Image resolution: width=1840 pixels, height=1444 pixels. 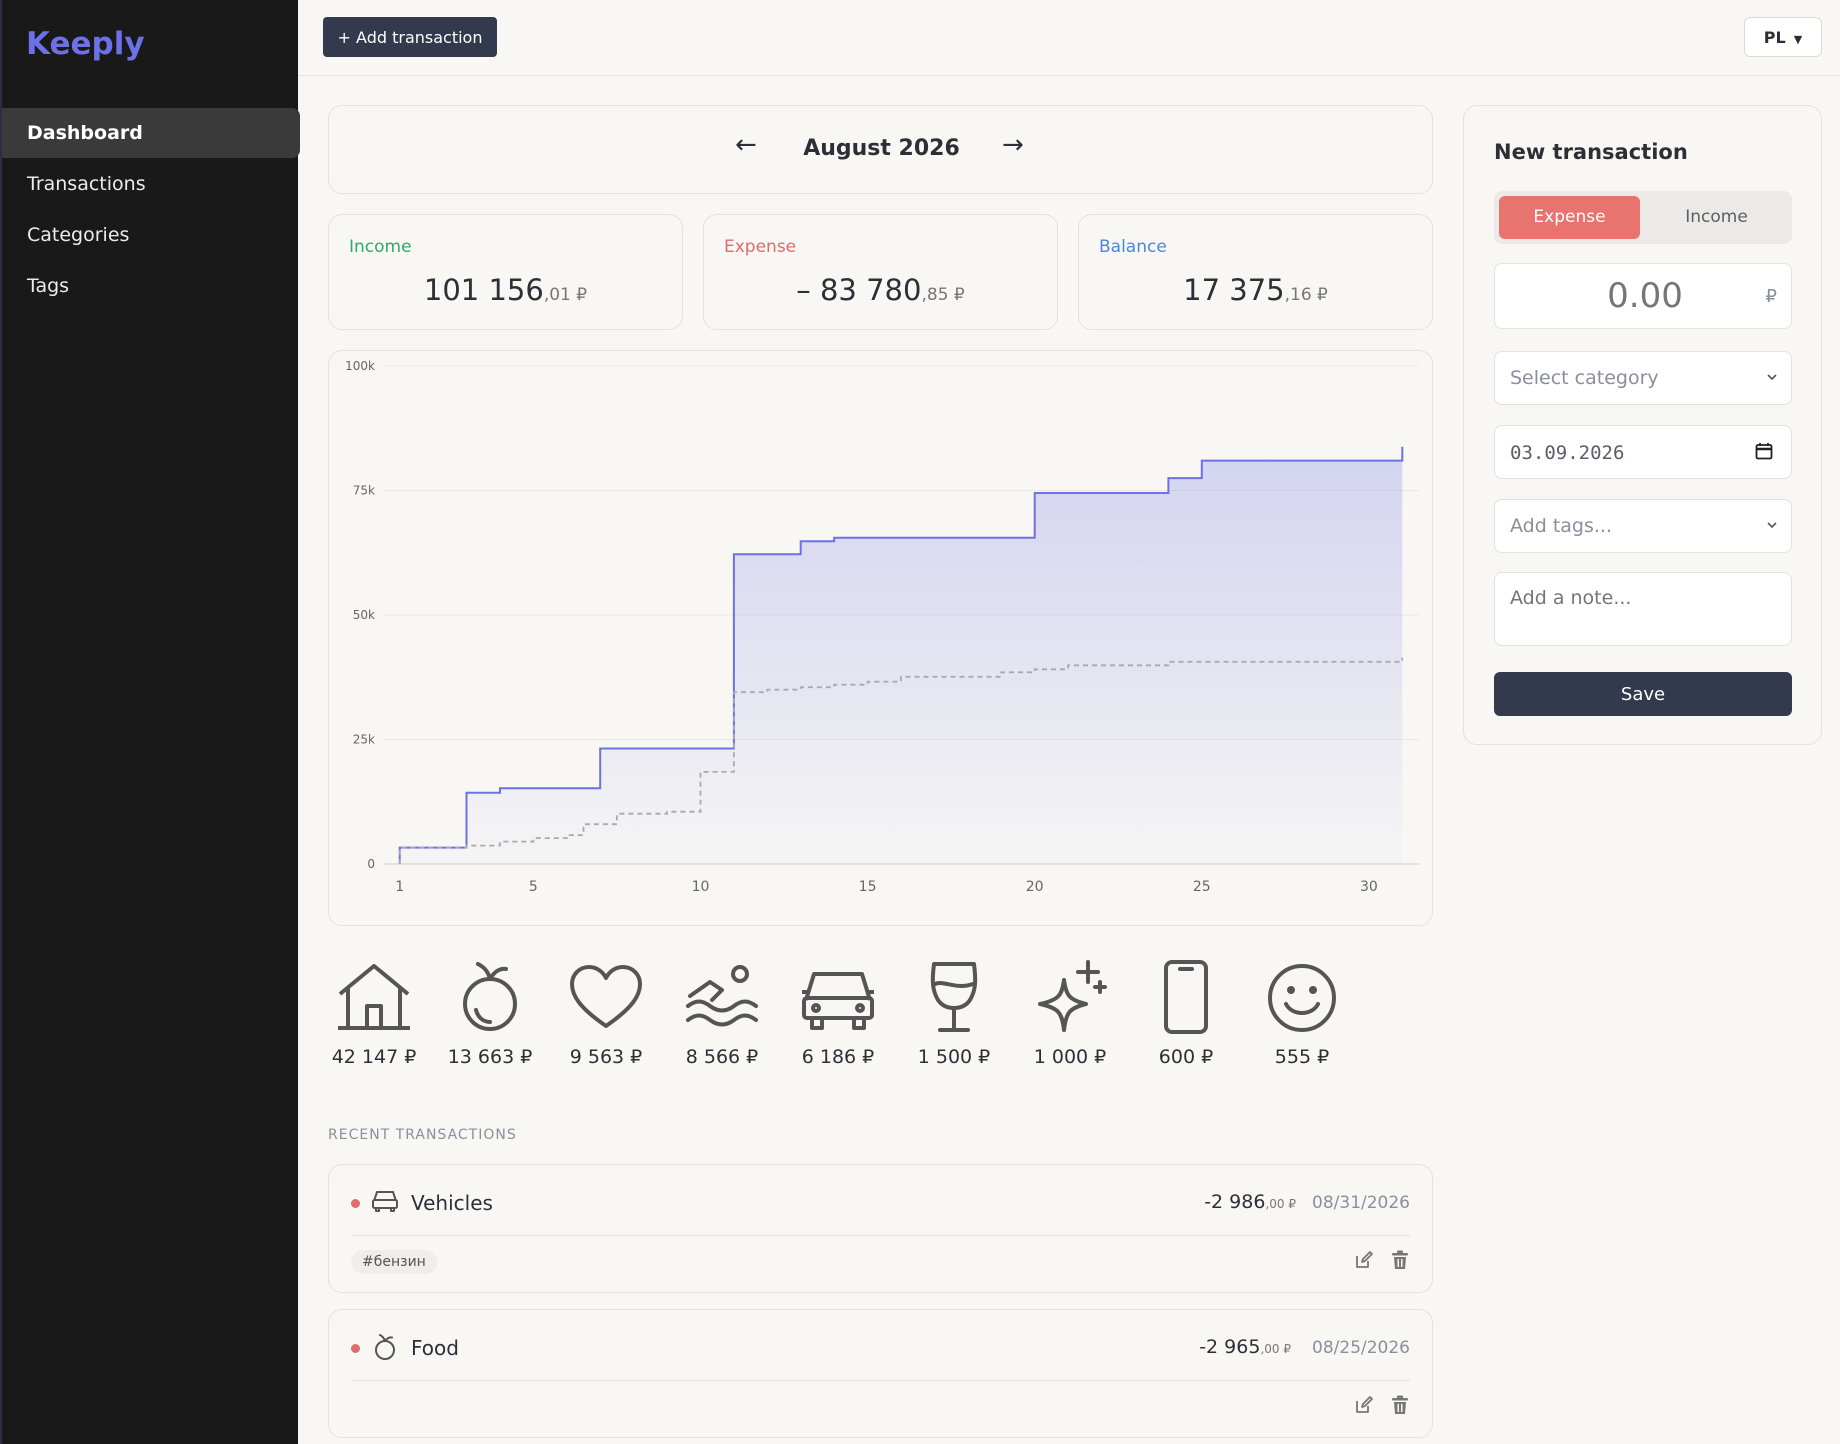 I want to click on category-select: Select category, so click(x=1643, y=378).